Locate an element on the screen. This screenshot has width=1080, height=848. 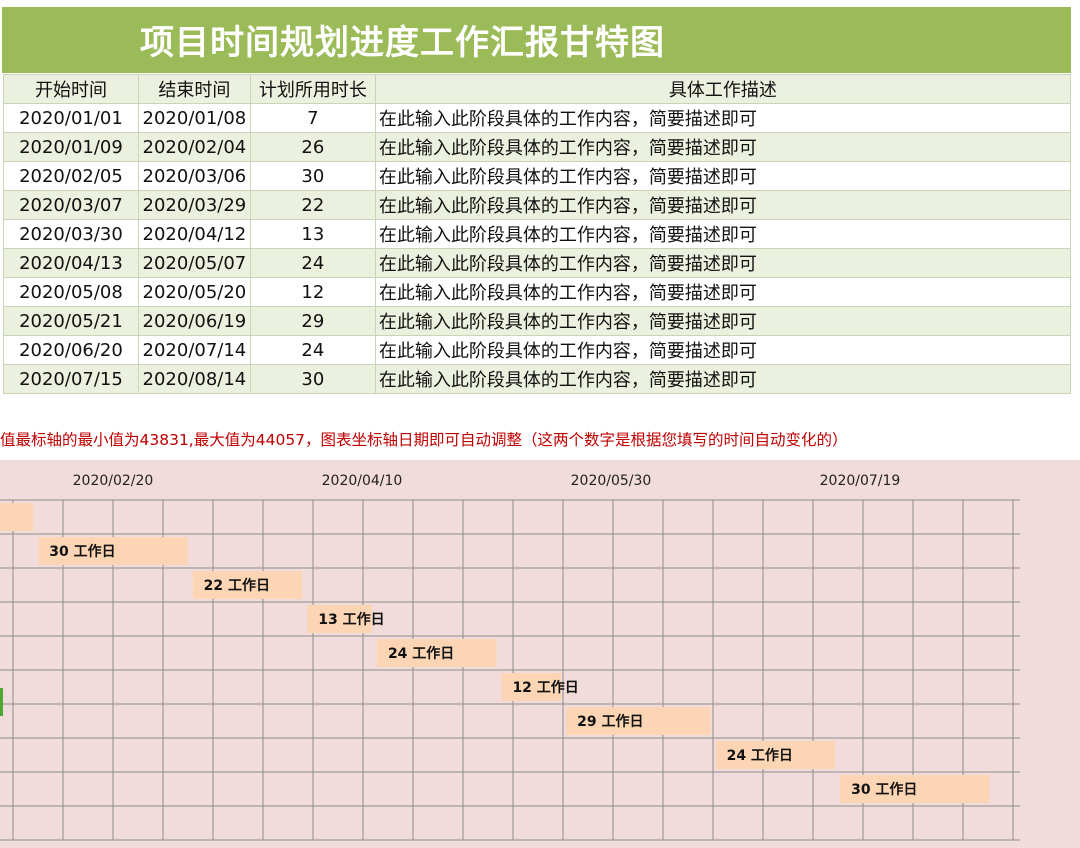
cell-start: 2020/05/08 is located at coordinates (71, 292).